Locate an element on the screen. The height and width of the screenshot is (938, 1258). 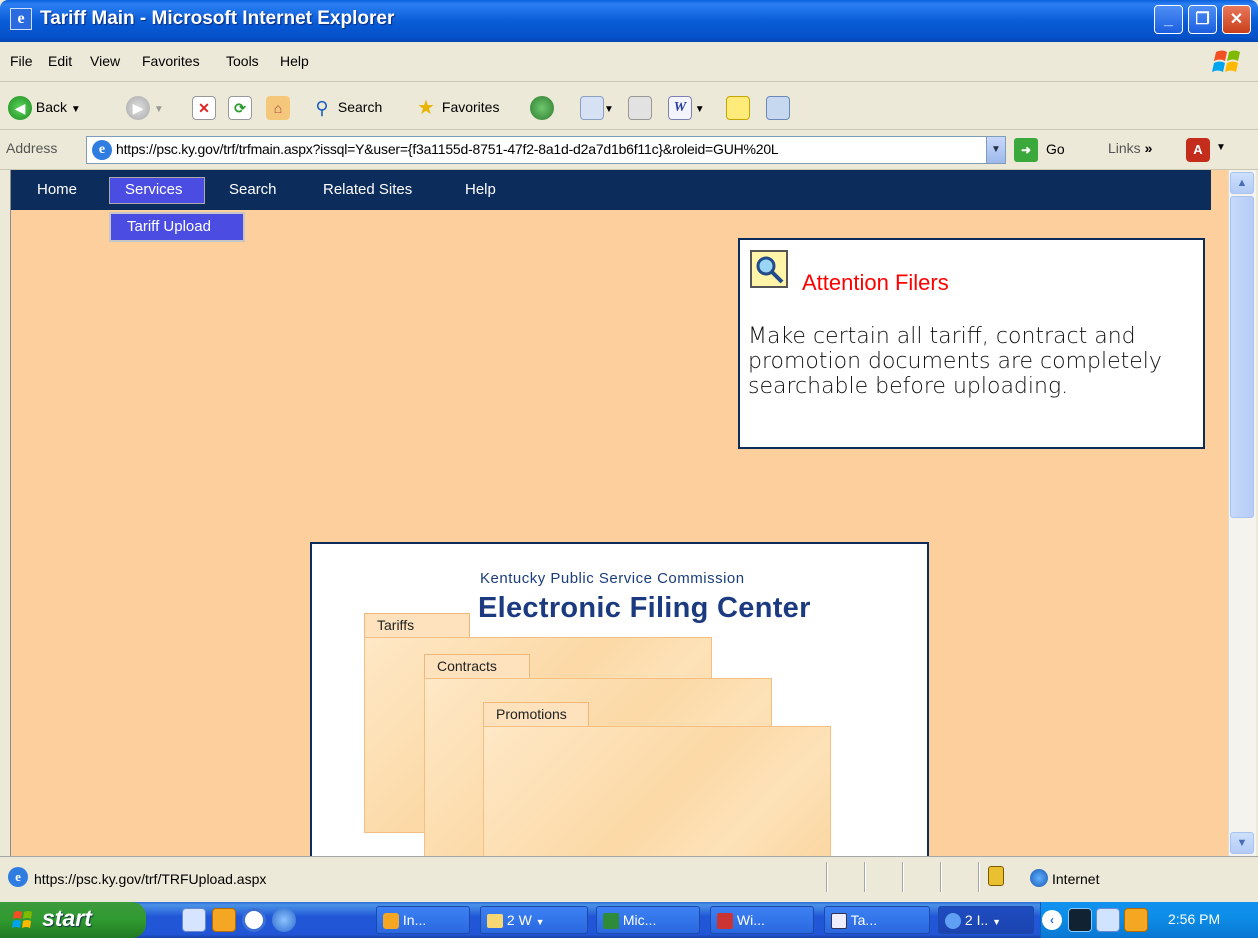
quicklaunch-browser-icon is located at coordinates (284, 920).